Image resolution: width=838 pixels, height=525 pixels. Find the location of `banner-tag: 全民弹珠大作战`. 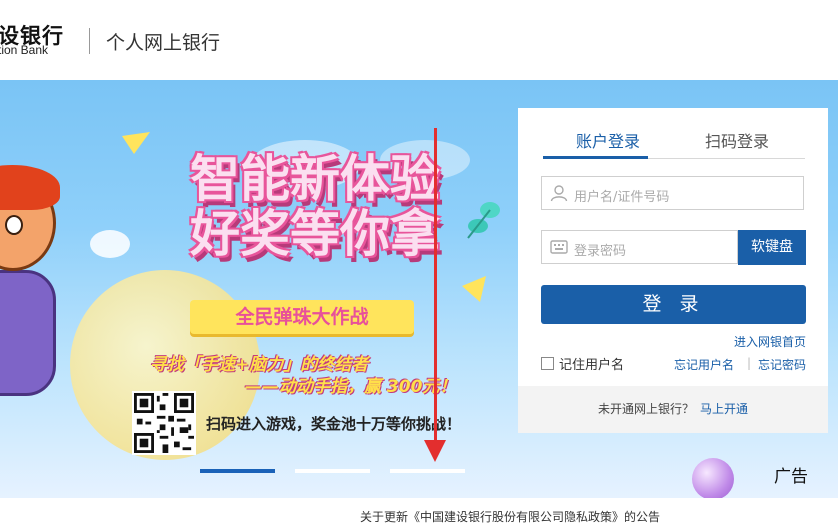

banner-tag: 全民弹珠大作战 is located at coordinates (302, 317).